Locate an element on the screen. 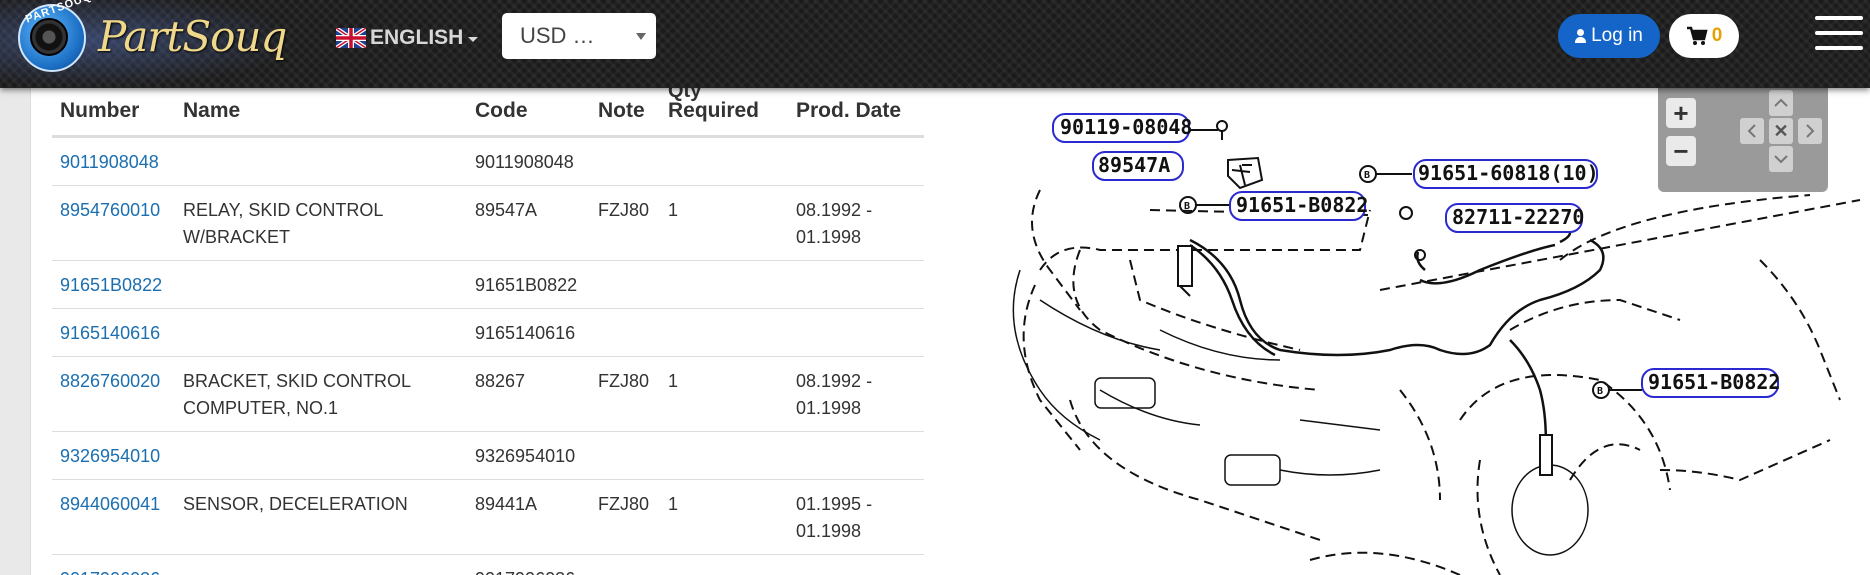 This screenshot has height=575, width=1870. part-number-link: 9326954010 is located at coordinates (110, 456).